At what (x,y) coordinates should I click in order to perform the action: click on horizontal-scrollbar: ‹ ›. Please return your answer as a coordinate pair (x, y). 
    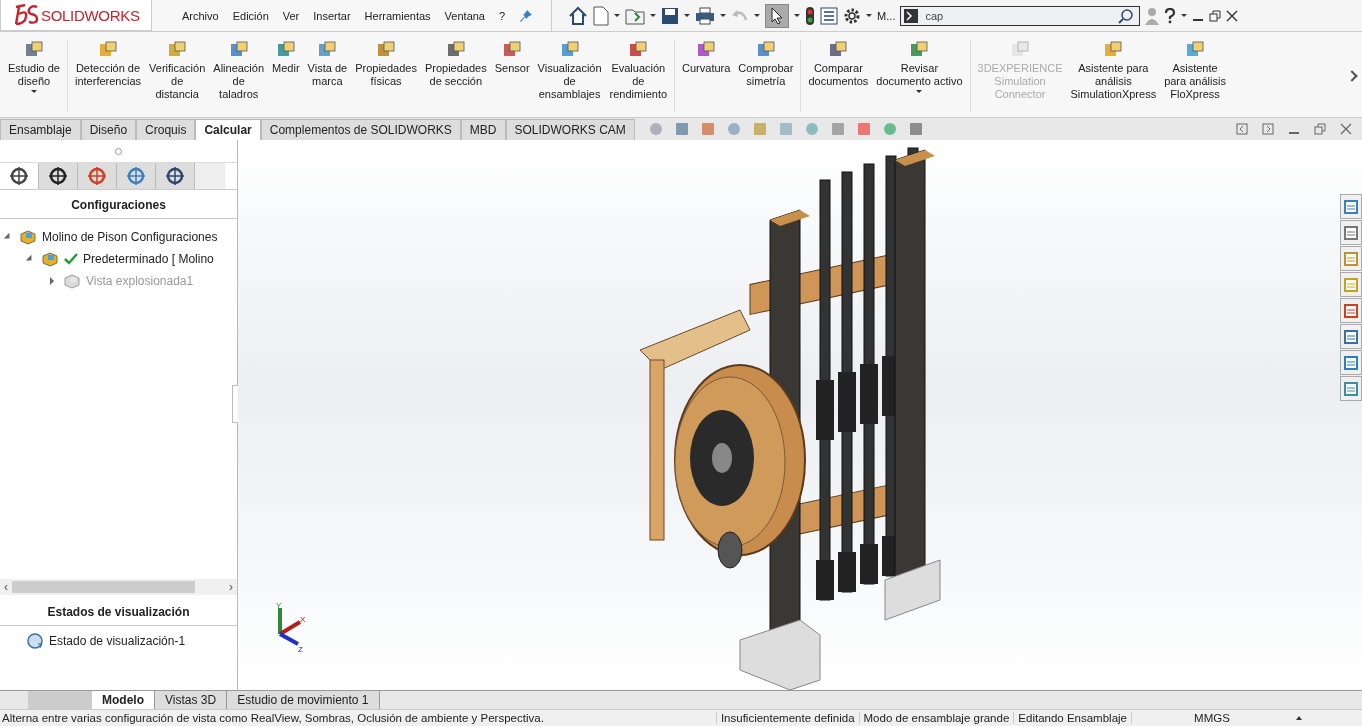
    Looking at the image, I should click on (118, 587).